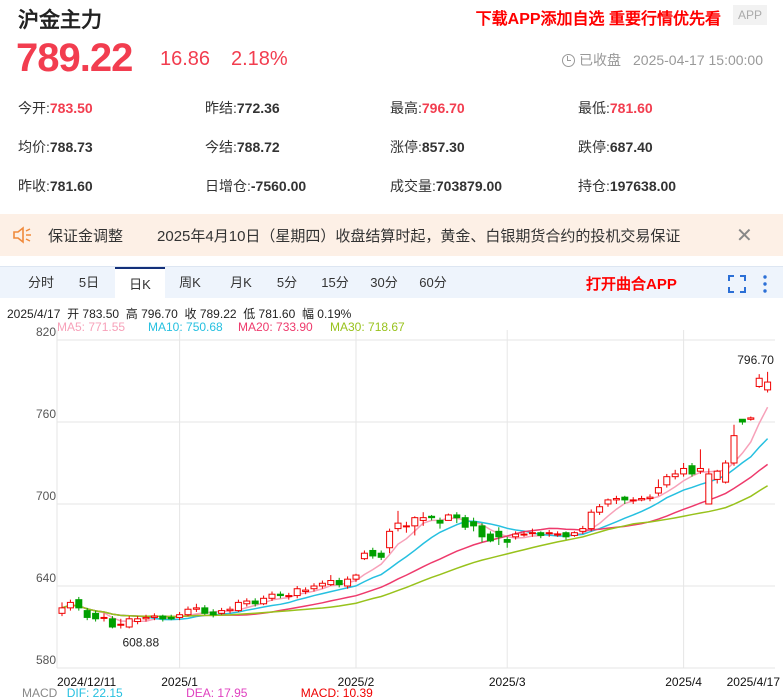 The width and height of the screenshot is (783, 700). What do you see at coordinates (140, 643) in the screenshot?
I see `min-price-label: 608.88` at bounding box center [140, 643].